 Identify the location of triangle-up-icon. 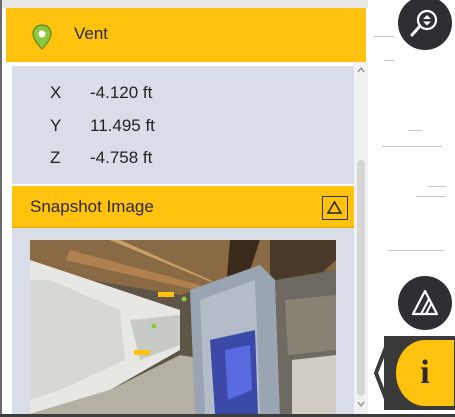
(334, 207).